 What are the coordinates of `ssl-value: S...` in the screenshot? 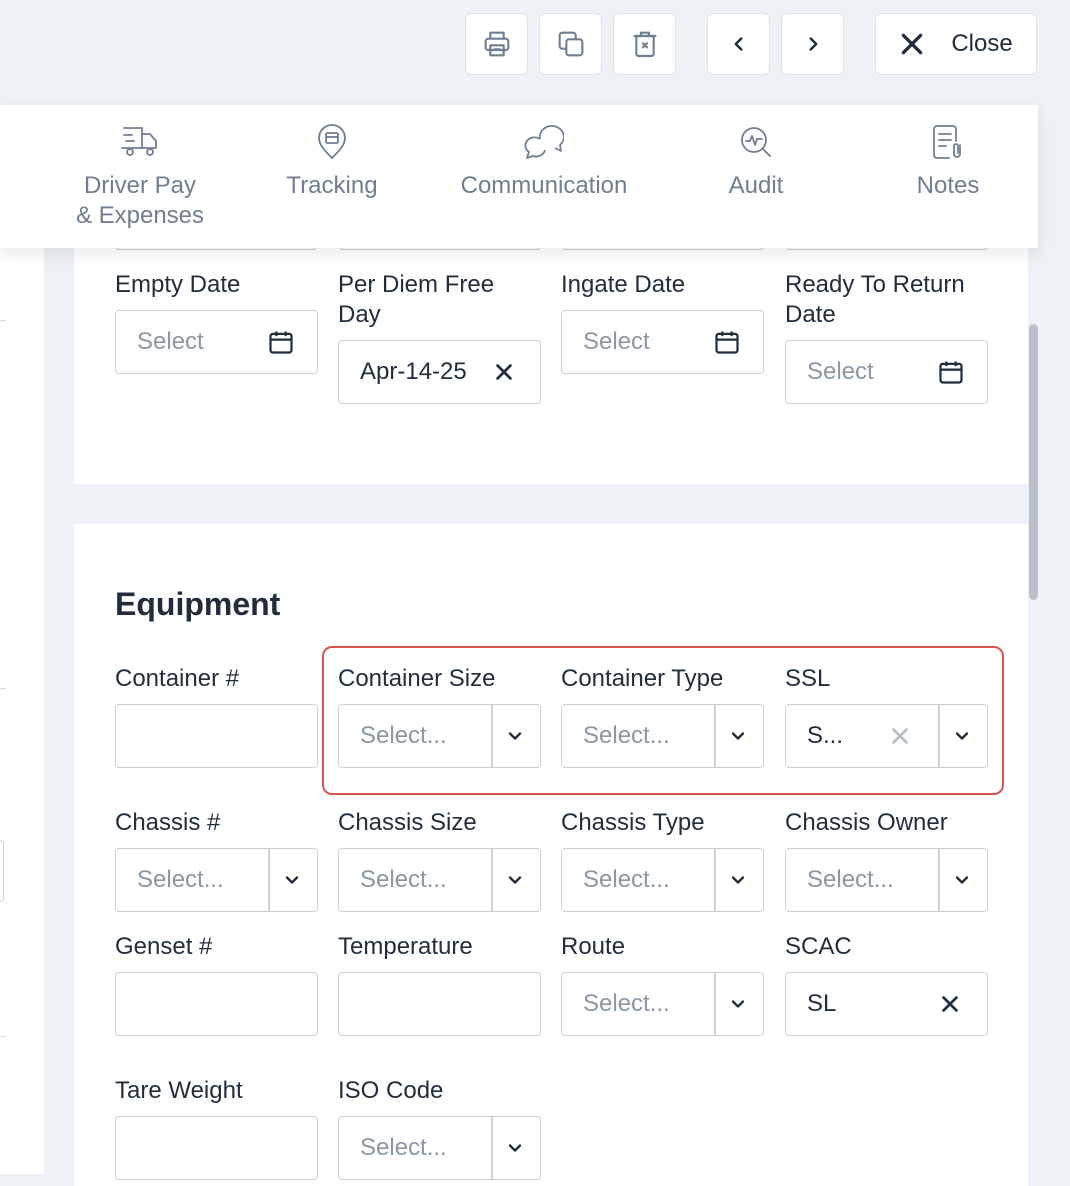 It's located at (825, 735).